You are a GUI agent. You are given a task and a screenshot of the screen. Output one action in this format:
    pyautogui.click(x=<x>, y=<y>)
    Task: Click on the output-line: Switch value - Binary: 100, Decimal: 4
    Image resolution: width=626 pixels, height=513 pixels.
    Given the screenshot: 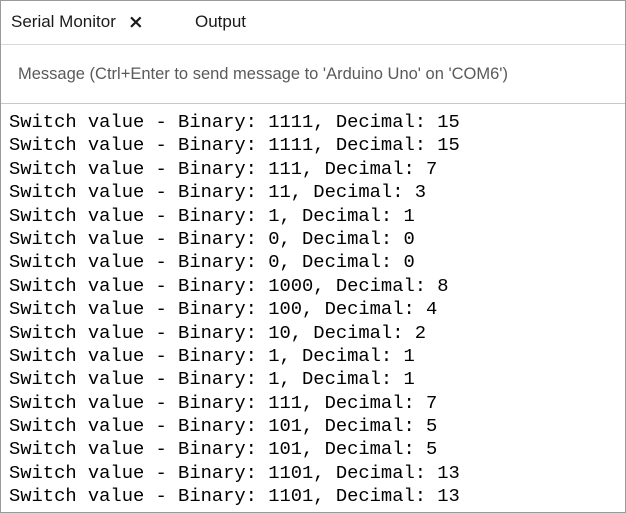 What is the action you would take?
    pyautogui.click(x=223, y=309)
    